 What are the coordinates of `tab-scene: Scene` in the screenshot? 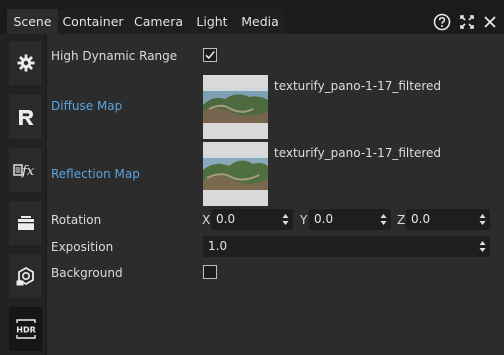 It's located at (32, 21).